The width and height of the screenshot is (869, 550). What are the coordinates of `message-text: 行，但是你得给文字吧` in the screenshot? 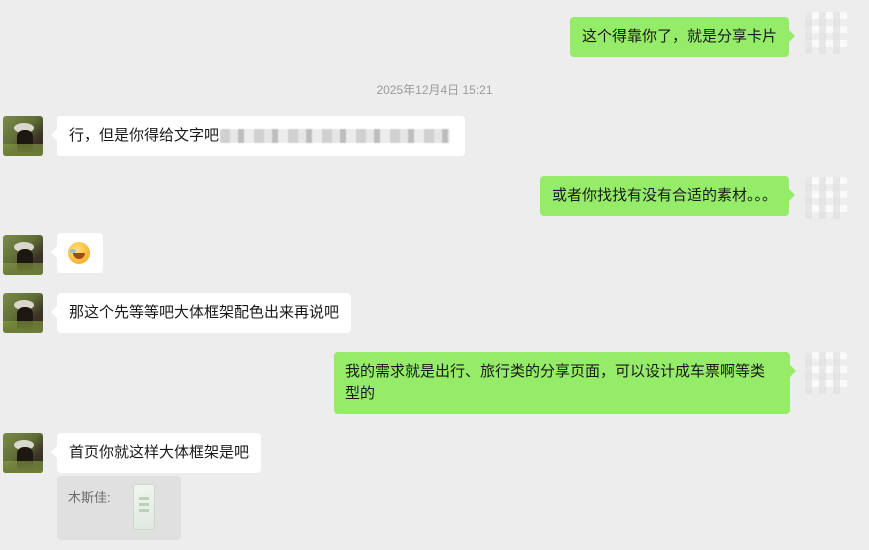 It's located at (144, 135).